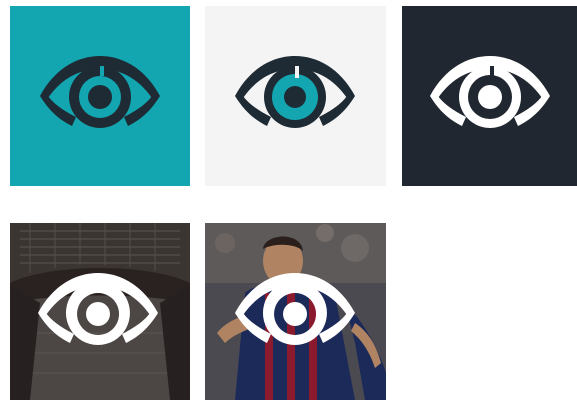 This screenshot has width=577, height=400. I want to click on logo-tile-light, so click(295, 96).